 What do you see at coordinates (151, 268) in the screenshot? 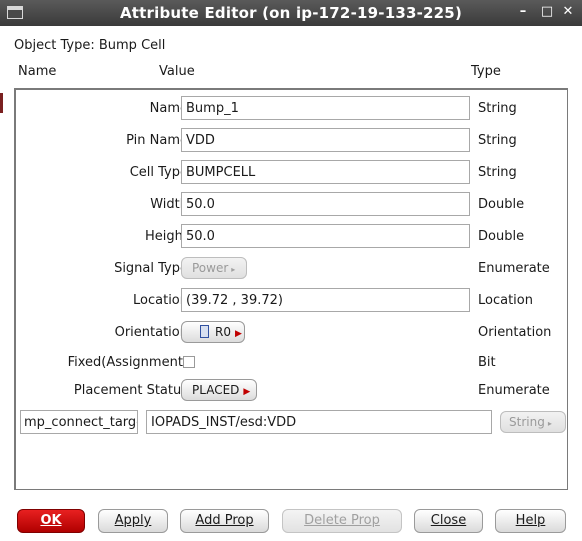
I see `prop-label: Signal Type` at bounding box center [151, 268].